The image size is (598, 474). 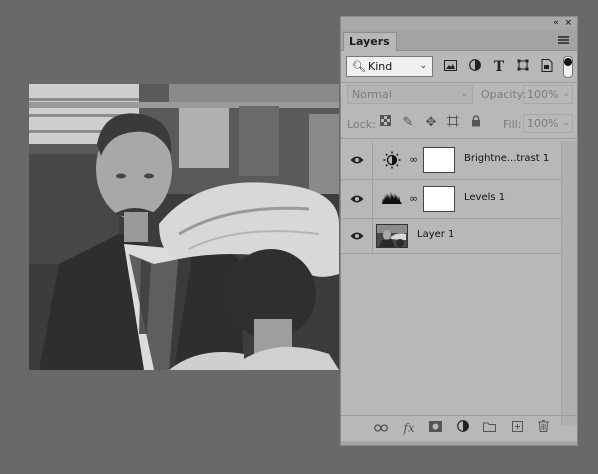 I want to click on delete-trash-icon, so click(x=543, y=428).